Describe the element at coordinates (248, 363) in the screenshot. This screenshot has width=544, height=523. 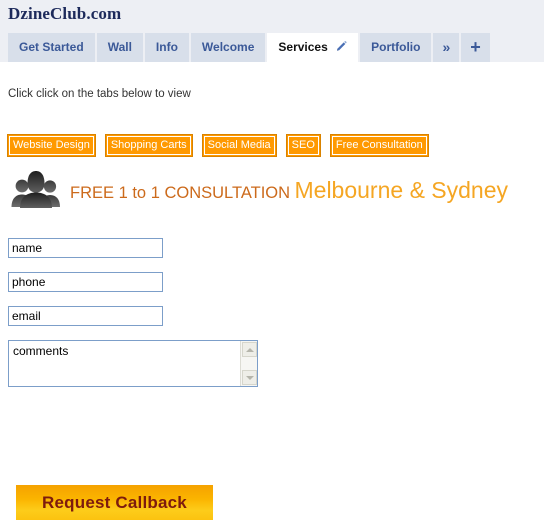
I see `comments-scrollbar` at that location.